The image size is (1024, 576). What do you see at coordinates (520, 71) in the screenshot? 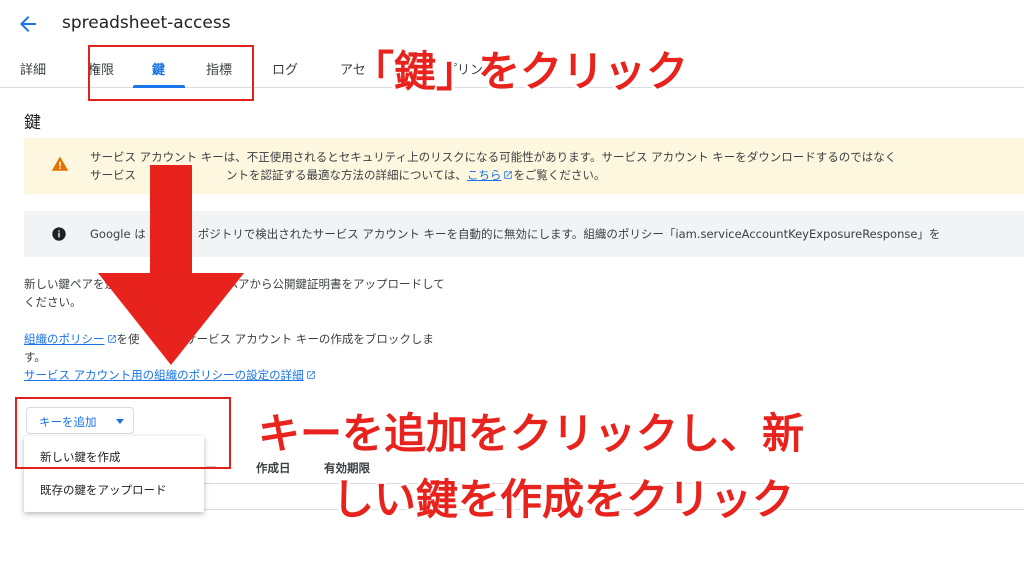
I see `annotation-click-keys: 「鍵」をクリック` at bounding box center [520, 71].